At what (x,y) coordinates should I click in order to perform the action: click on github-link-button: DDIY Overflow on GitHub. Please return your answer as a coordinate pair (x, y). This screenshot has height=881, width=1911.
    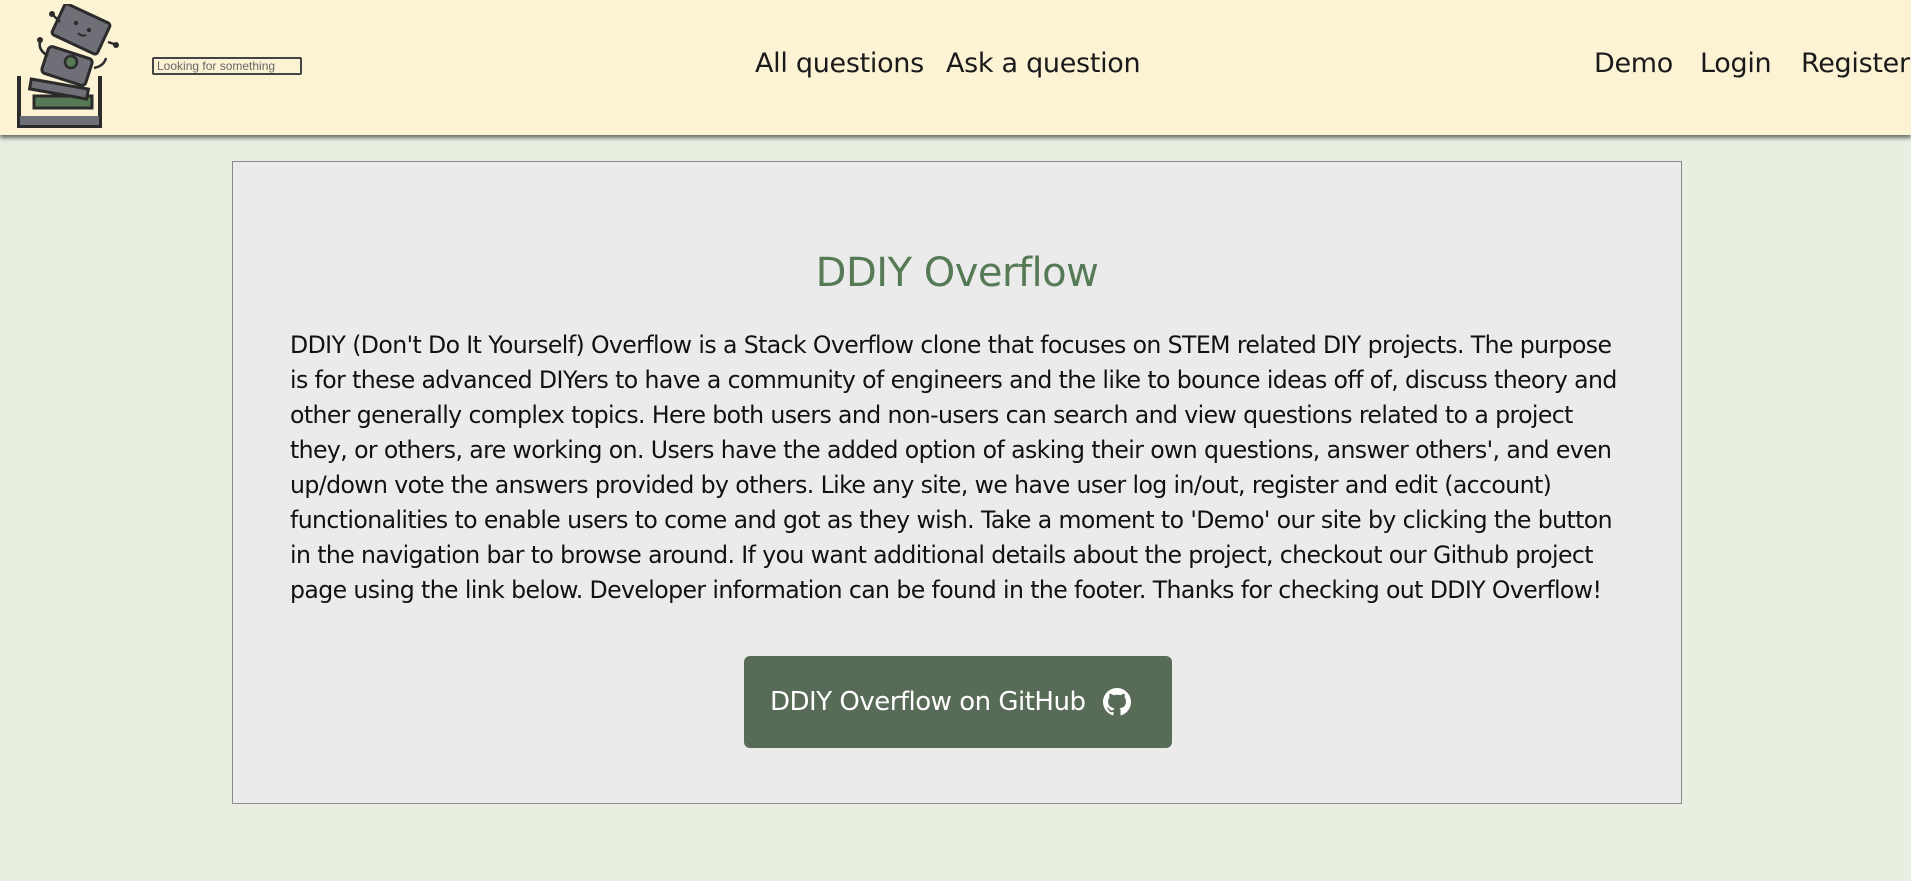
    Looking at the image, I should click on (958, 702).